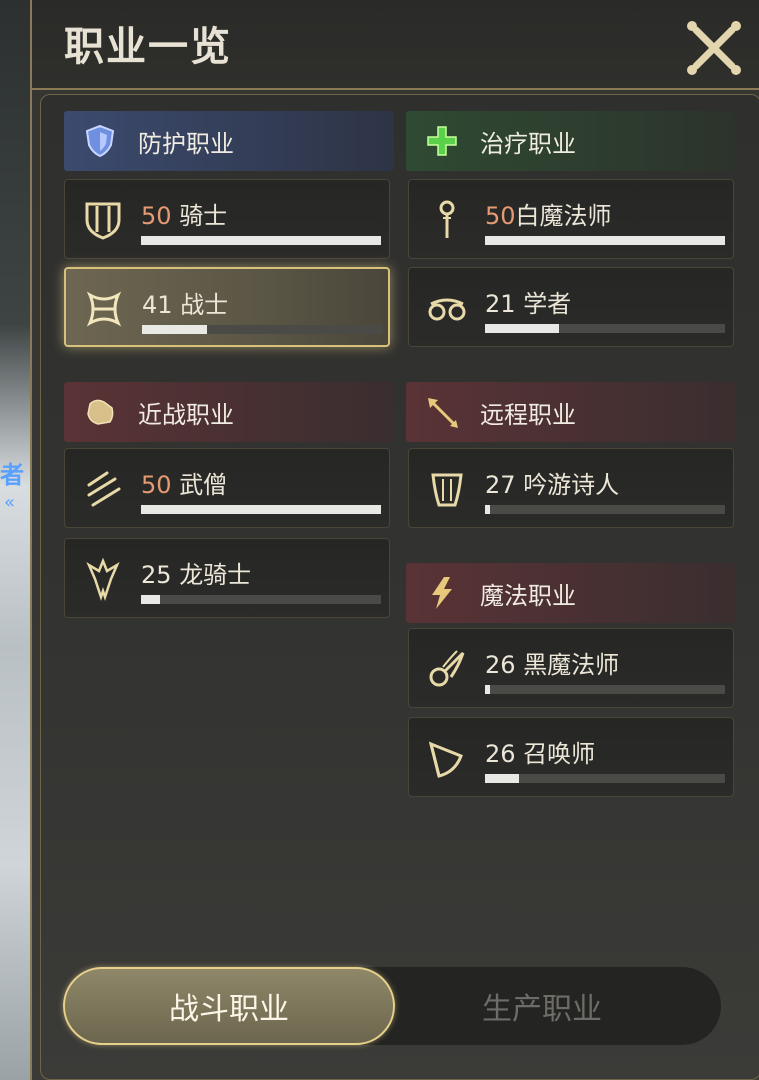 Image resolution: width=759 pixels, height=1080 pixels. Describe the element at coordinates (103, 221) in the screenshot. I see `paladin-shield-icon` at that location.